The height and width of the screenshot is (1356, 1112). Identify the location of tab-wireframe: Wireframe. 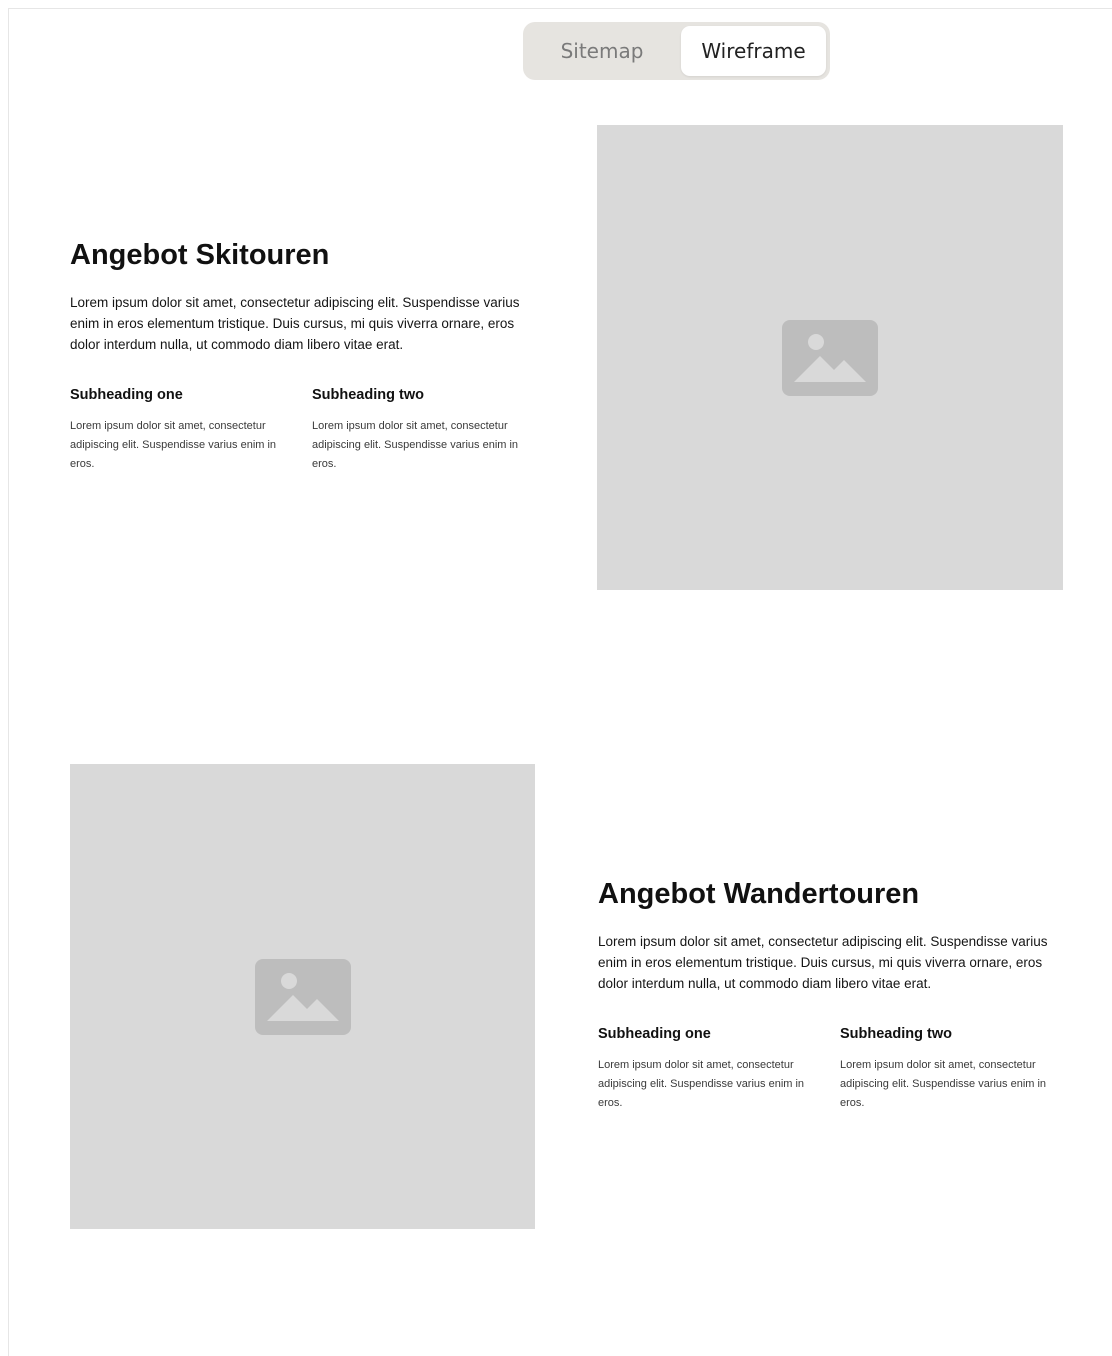
(753, 51).